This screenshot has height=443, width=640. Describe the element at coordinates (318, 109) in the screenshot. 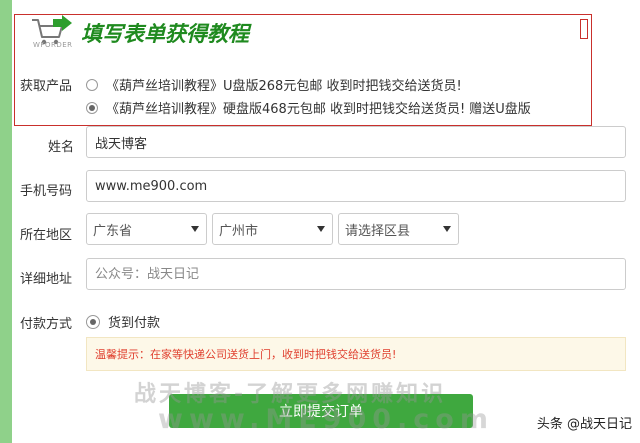

I see `product-option-hdd-text: 《葫芦丝培训教程》硬盘版468元包邮 收到时把钱交给送货员! 赠送U盘版` at that location.